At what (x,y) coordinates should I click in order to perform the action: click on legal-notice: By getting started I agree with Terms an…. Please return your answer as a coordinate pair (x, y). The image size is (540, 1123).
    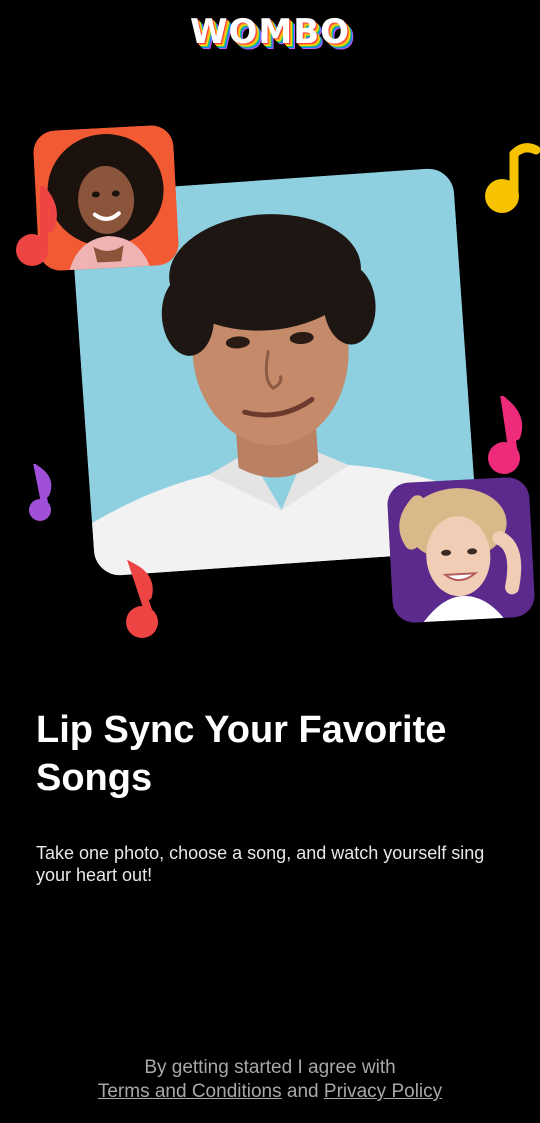
    Looking at the image, I should click on (270, 1080).